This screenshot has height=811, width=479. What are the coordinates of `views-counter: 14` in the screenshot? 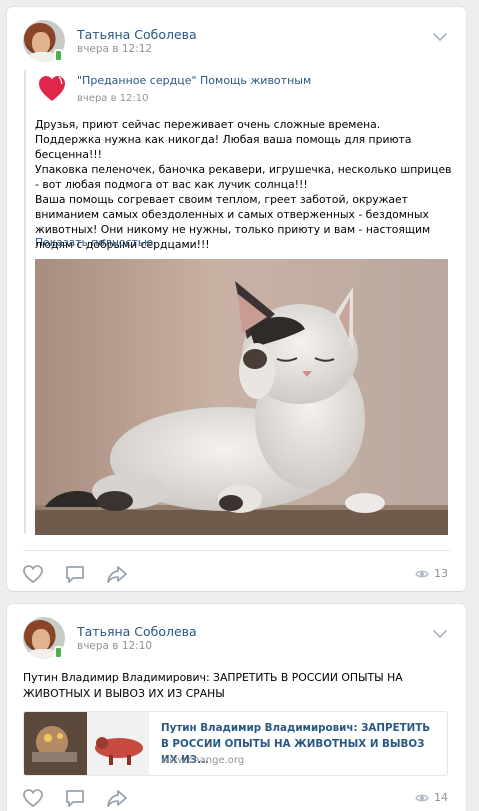 It's located at (431, 797).